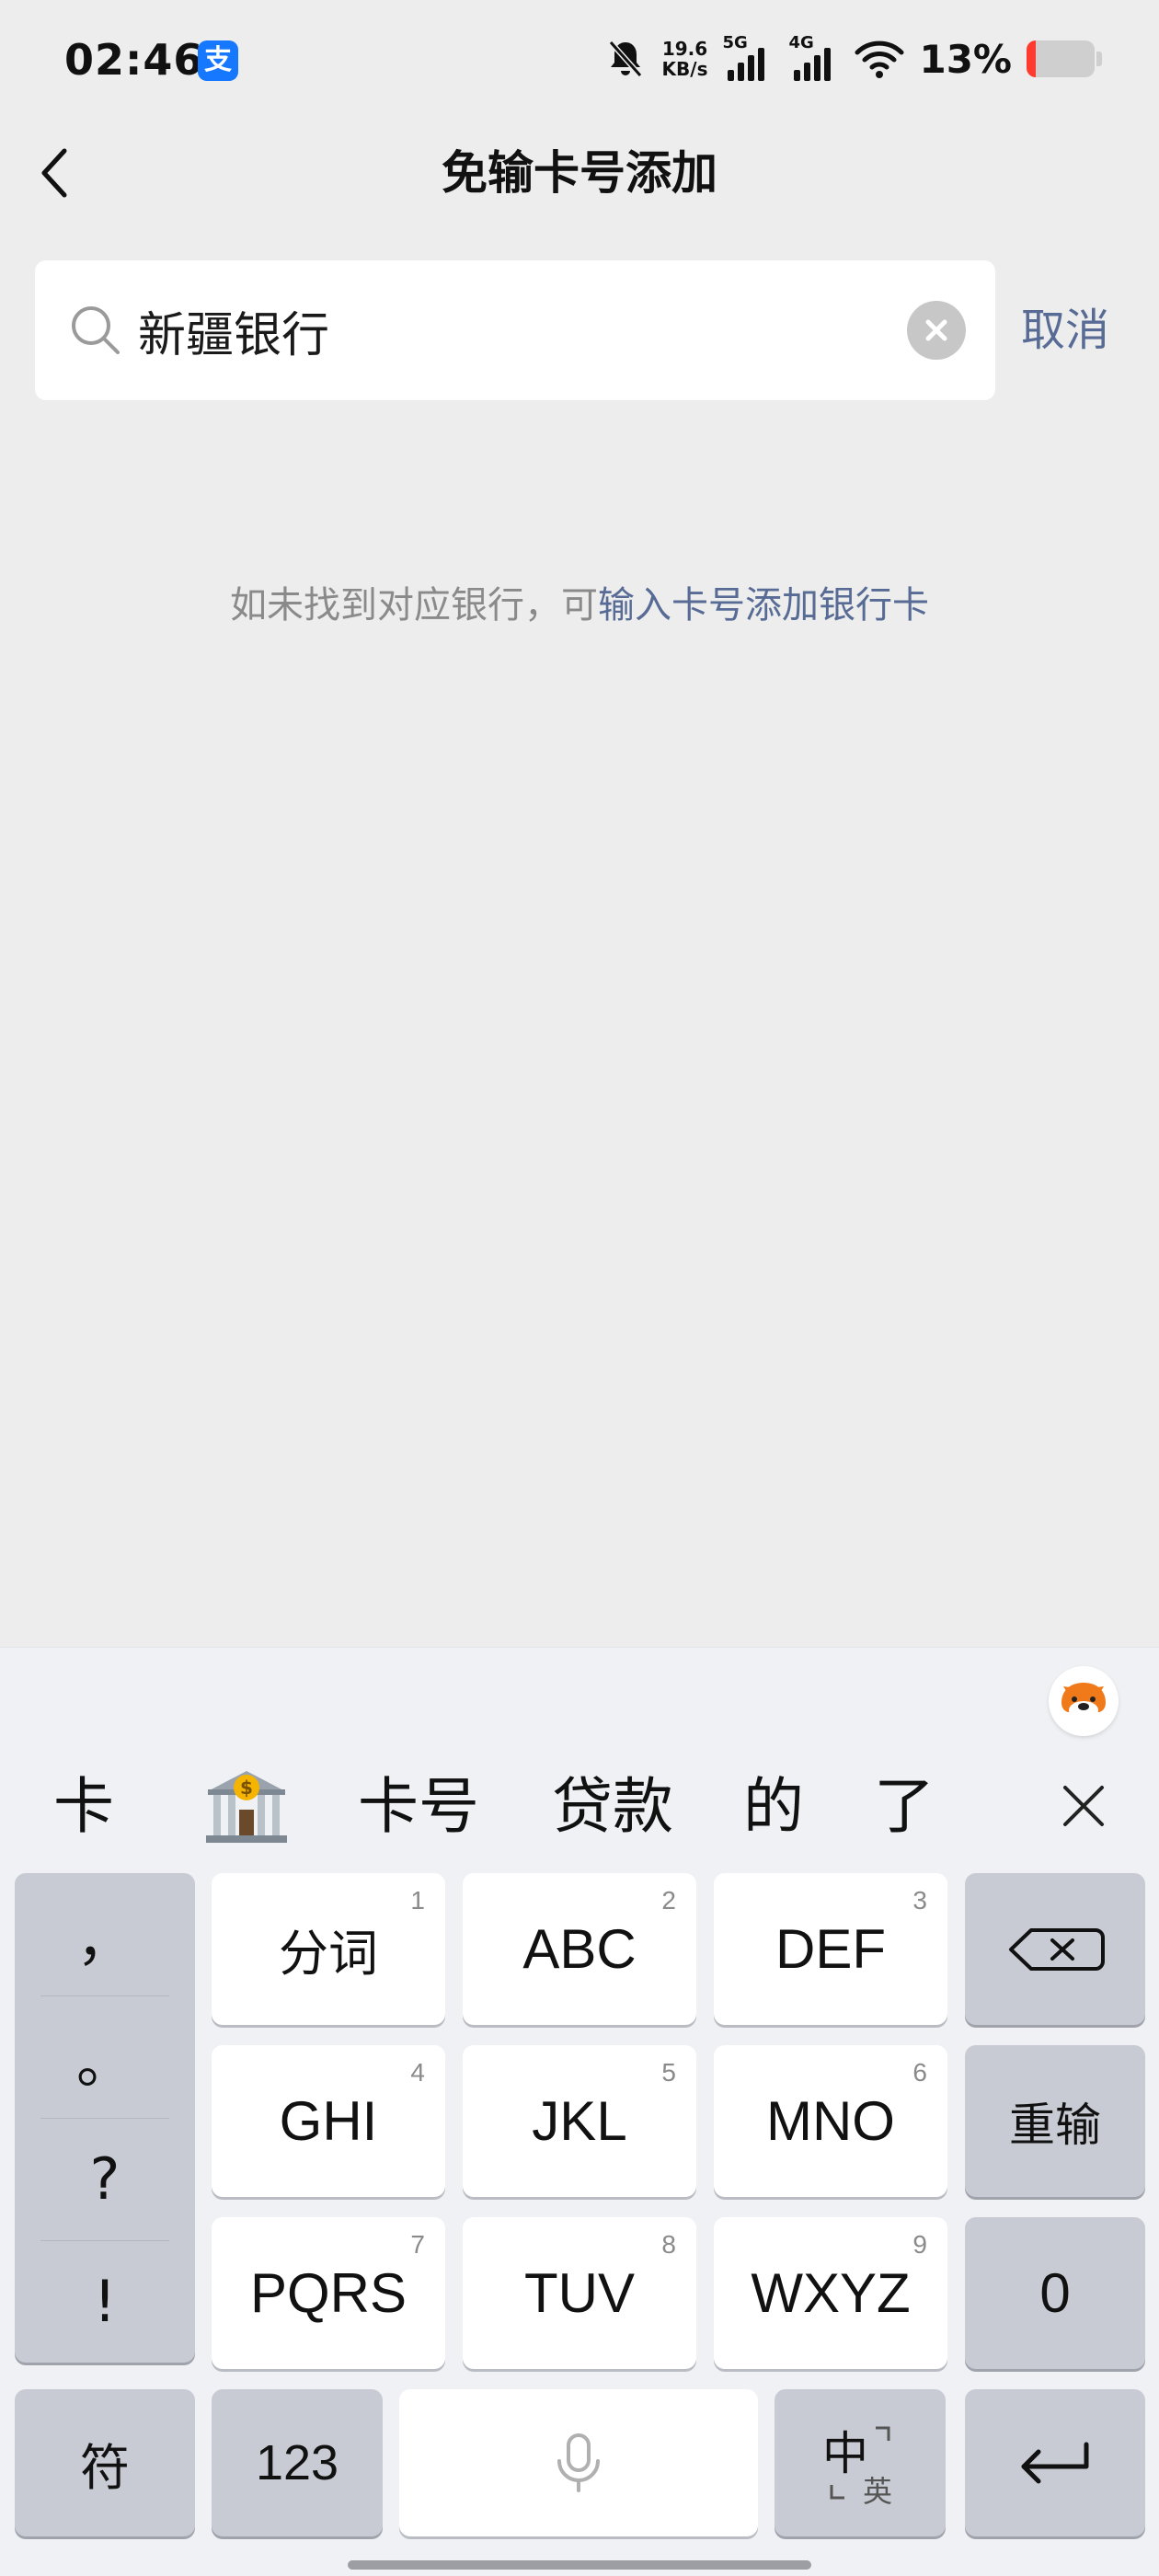 This screenshot has width=1159, height=2576. I want to click on network-speed: 19.6 KB/s, so click(685, 59).